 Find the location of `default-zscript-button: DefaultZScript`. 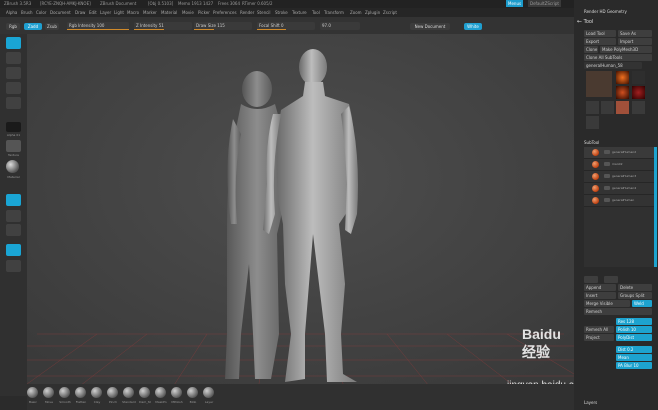

default-zscript-button: DefaultZScript is located at coordinates (544, 3).